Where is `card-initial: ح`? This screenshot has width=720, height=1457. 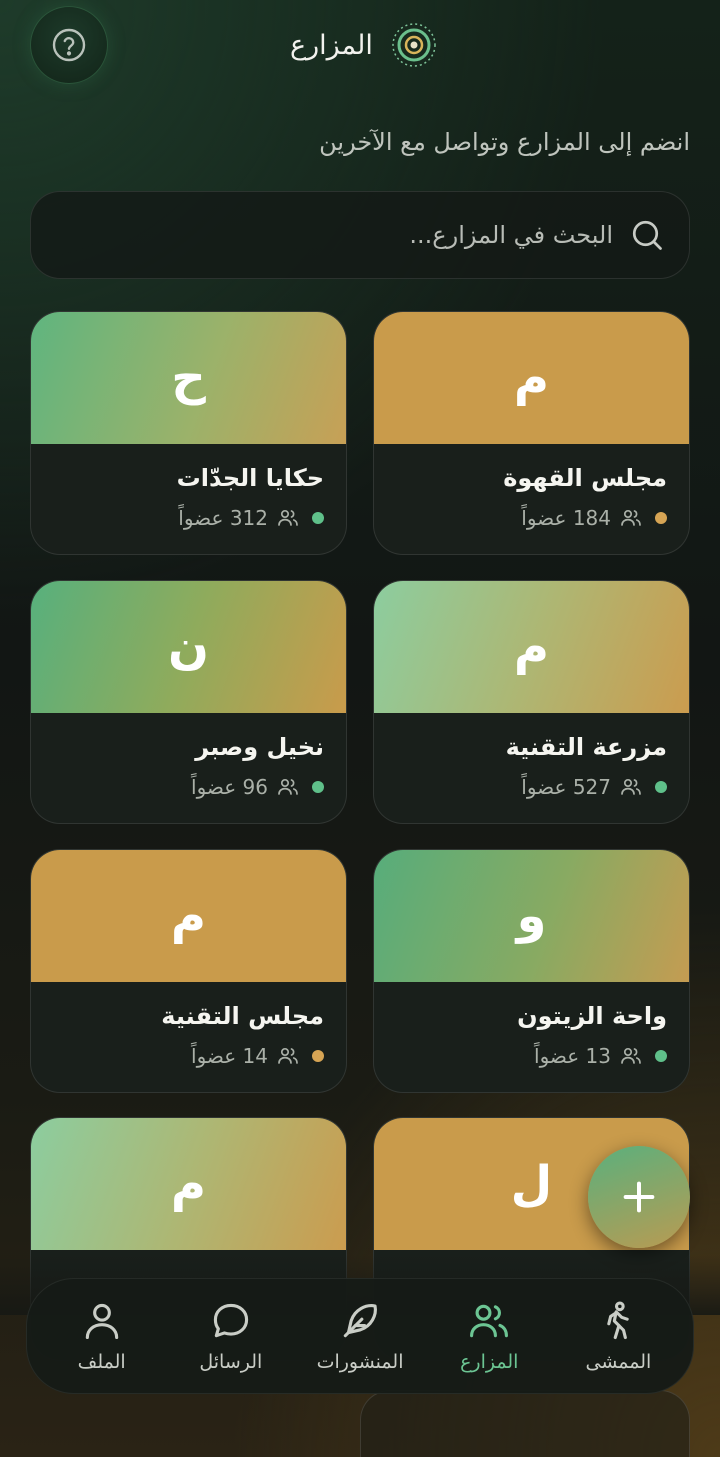 card-initial: ح is located at coordinates (188, 378).